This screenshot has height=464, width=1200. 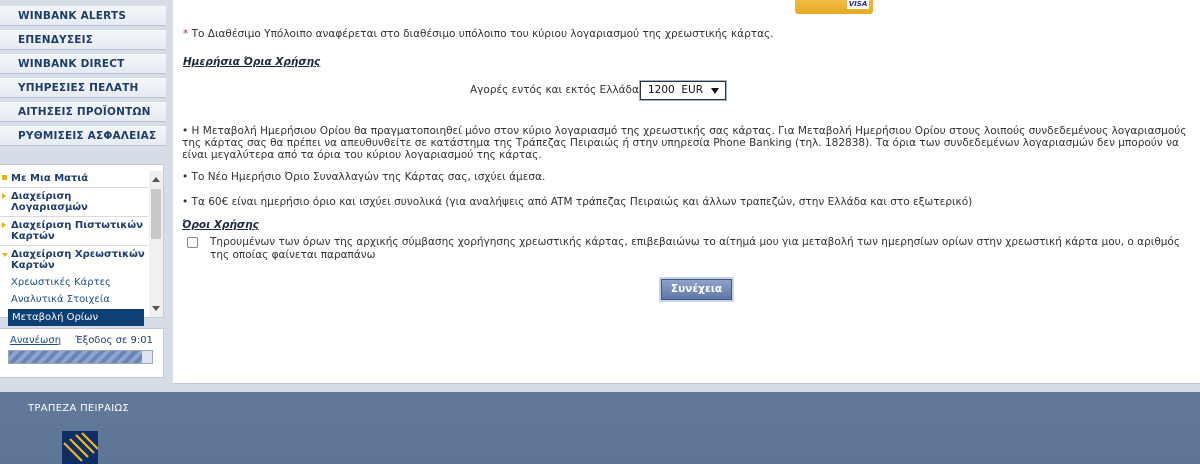 What do you see at coordinates (186, 34) in the screenshot?
I see `note-asterisk: *` at bounding box center [186, 34].